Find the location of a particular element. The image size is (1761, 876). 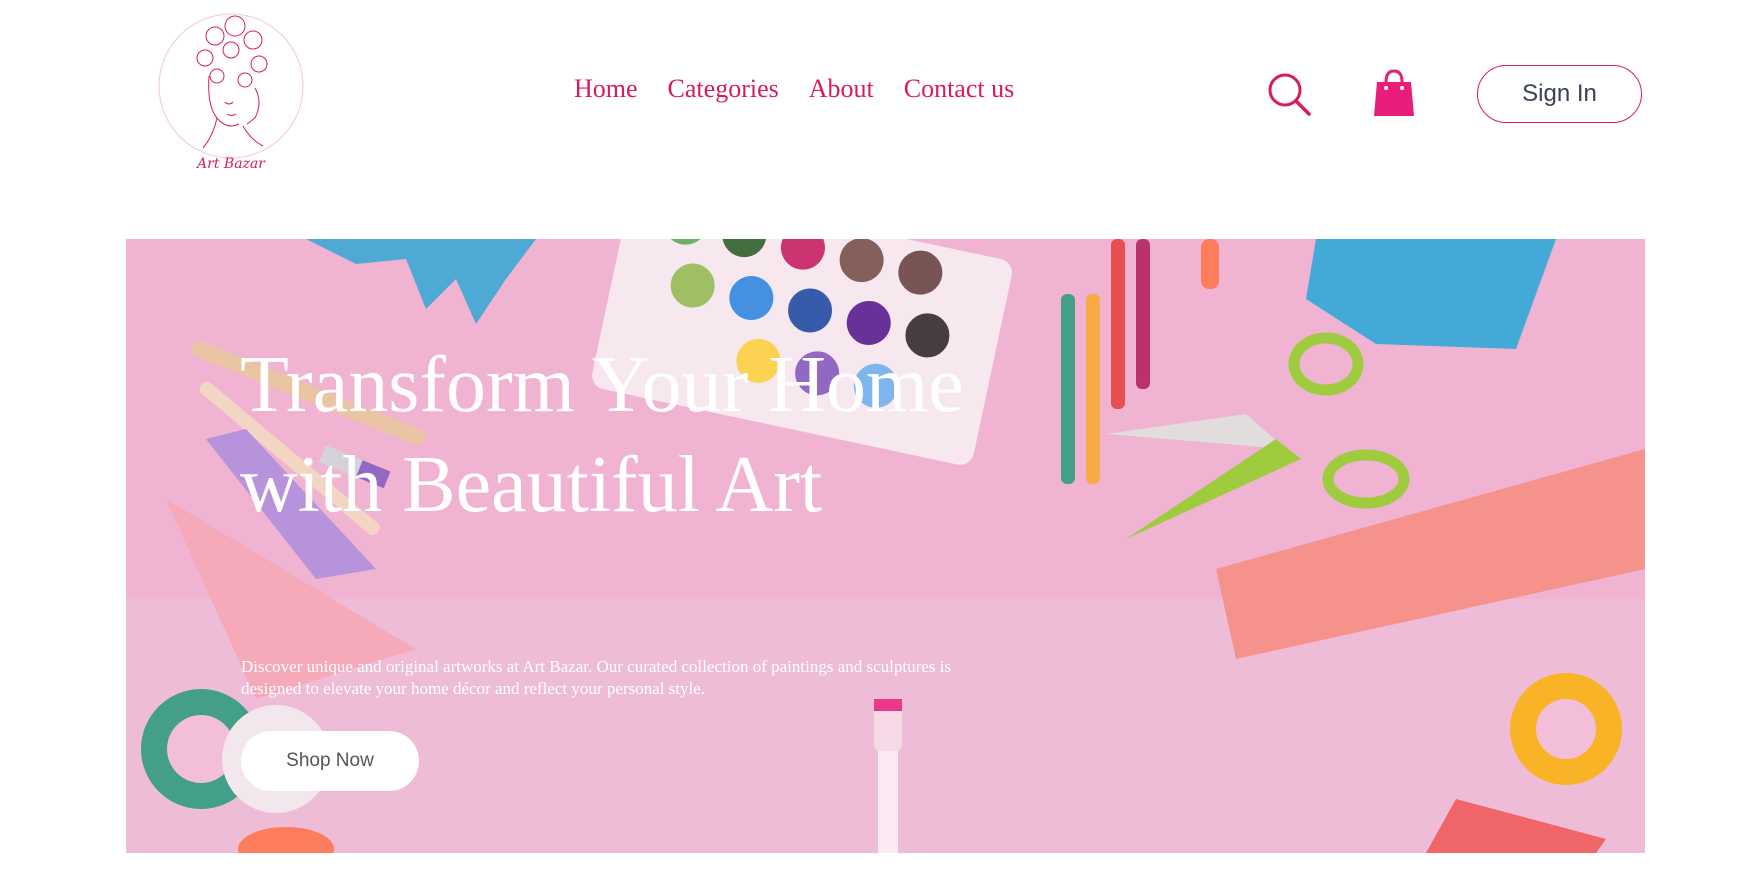

nav-categories: Categories is located at coordinates (723, 89).